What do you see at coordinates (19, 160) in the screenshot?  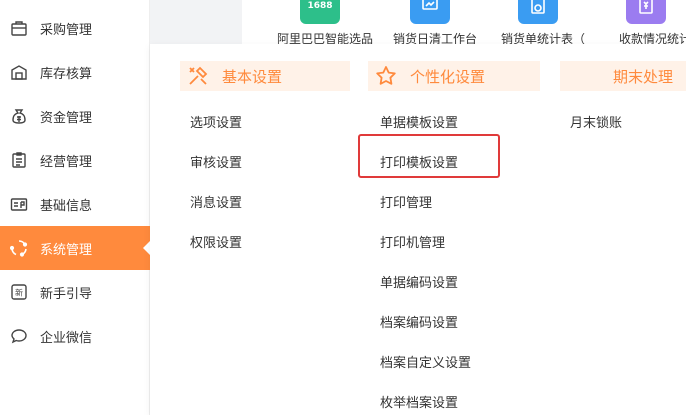 I see `clipboard-icon` at bounding box center [19, 160].